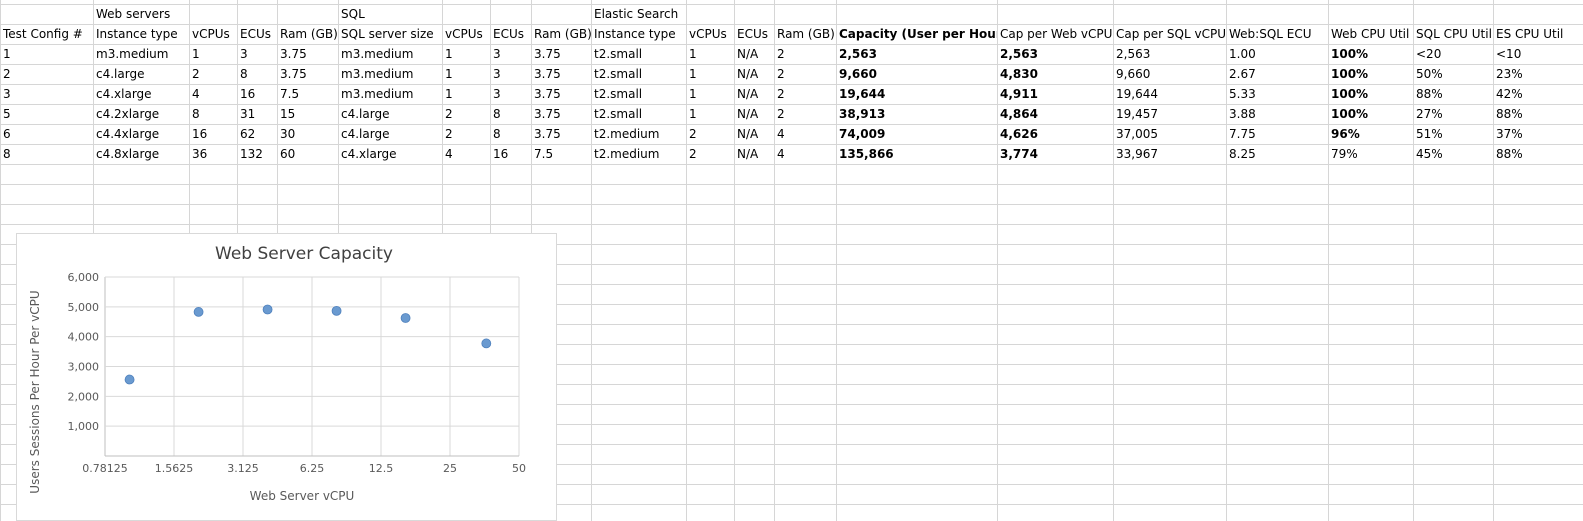  Describe the element at coordinates (1277, 114) in the screenshot. I see `table-cell: 3.88` at that location.